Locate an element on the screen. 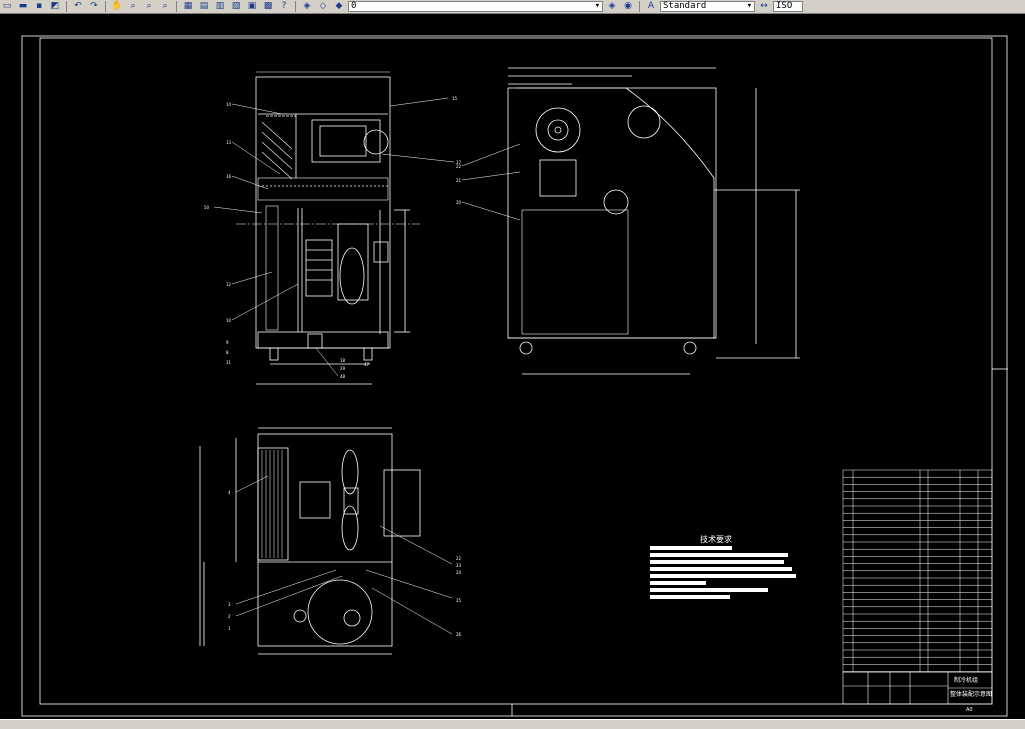 The image size is (1025, 729). open-icon: ▬ is located at coordinates (23, 6).